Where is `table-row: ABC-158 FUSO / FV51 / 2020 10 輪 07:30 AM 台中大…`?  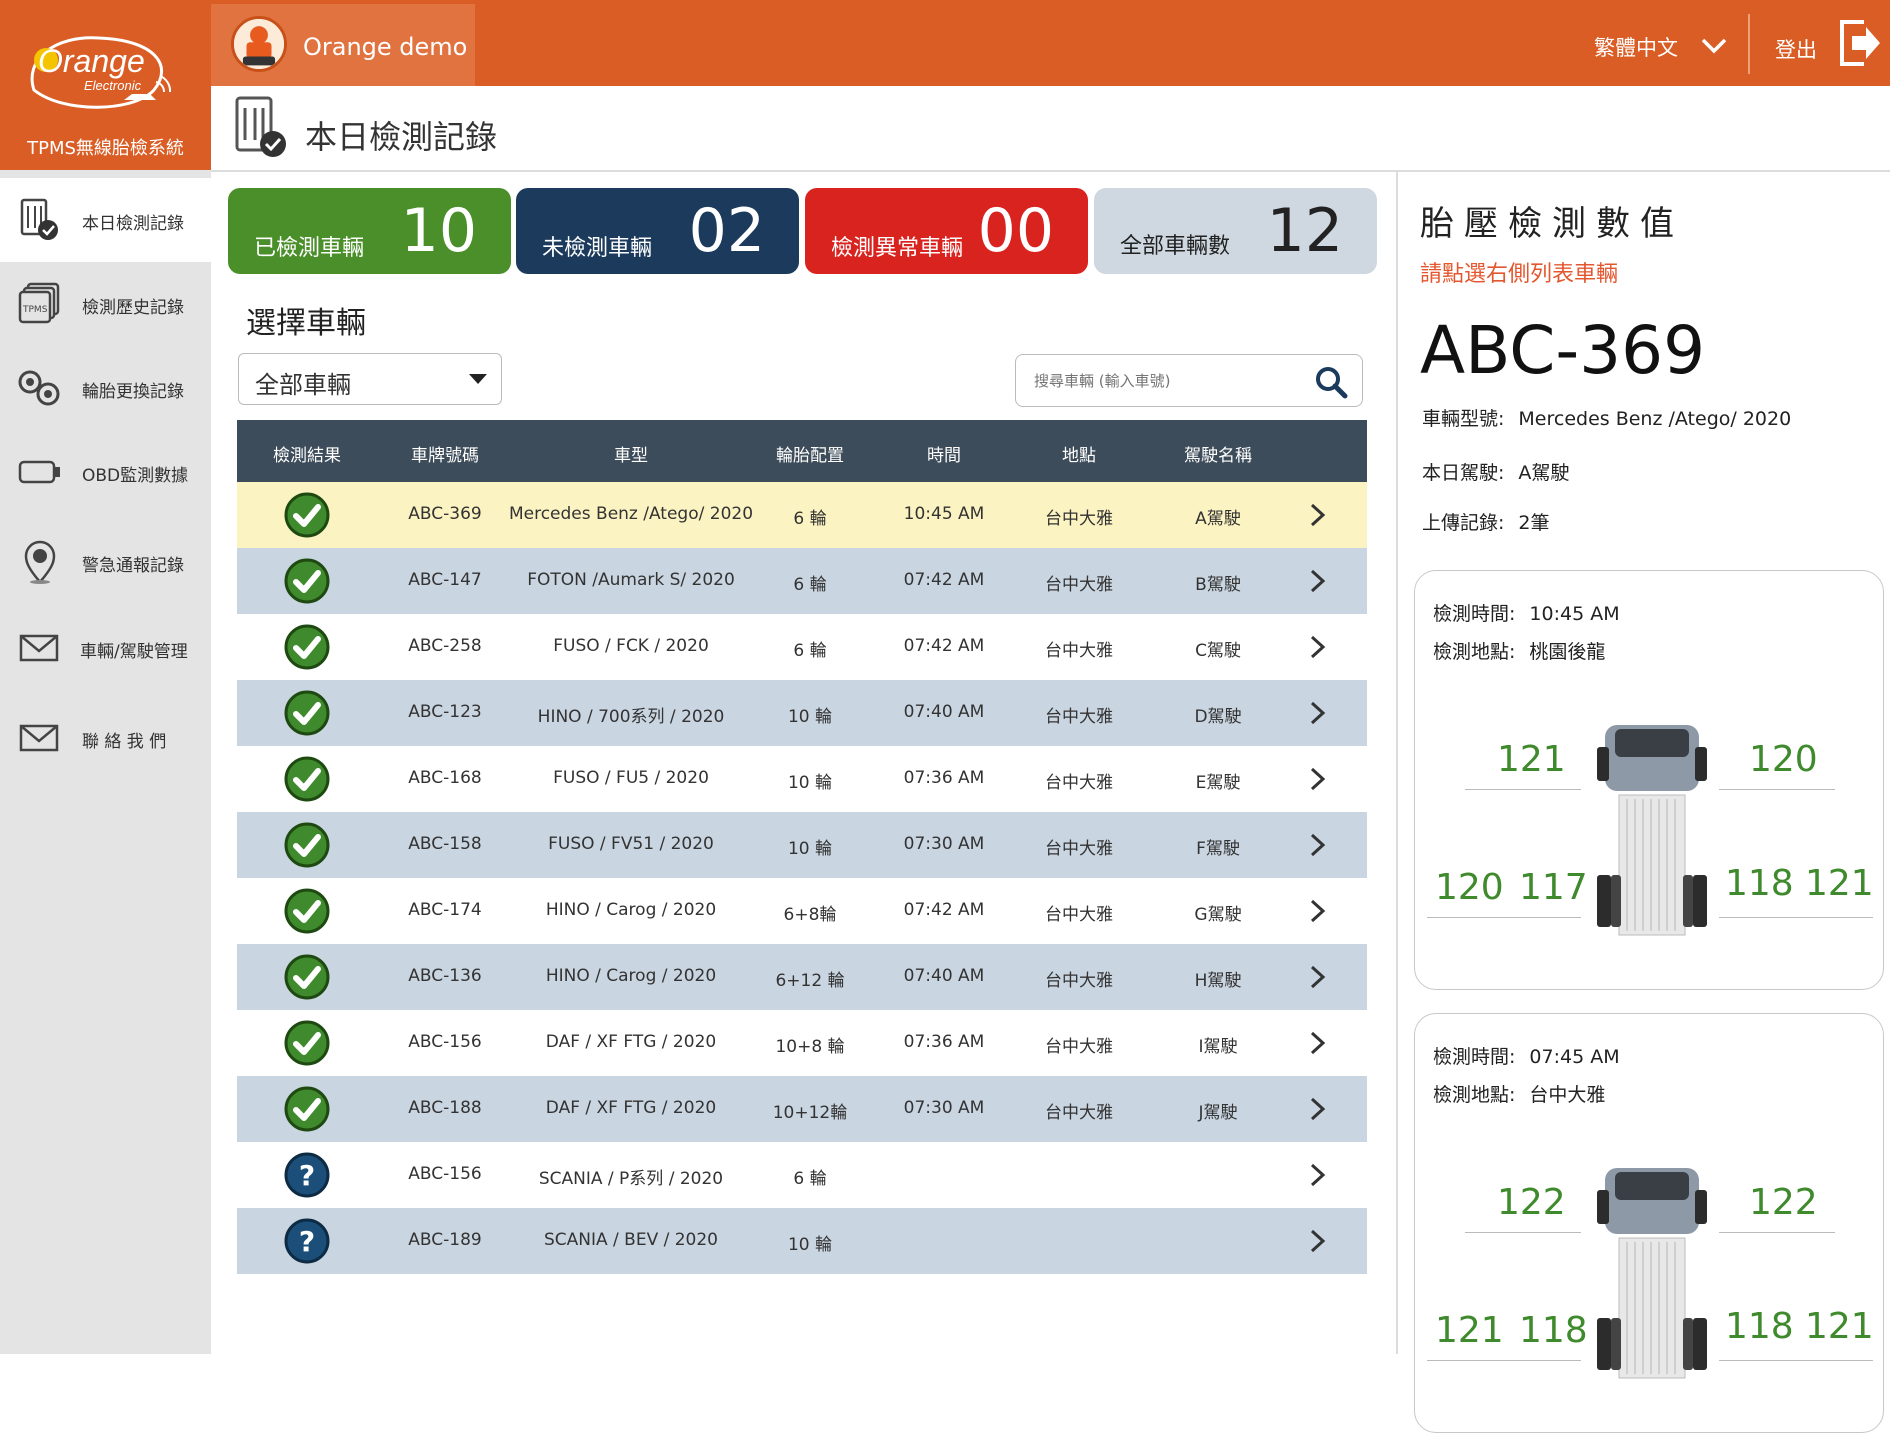
table-row: ABC-158 FUSO / FV51 / 2020 10 輪 07:30 AM 台中大… is located at coordinates (802, 845).